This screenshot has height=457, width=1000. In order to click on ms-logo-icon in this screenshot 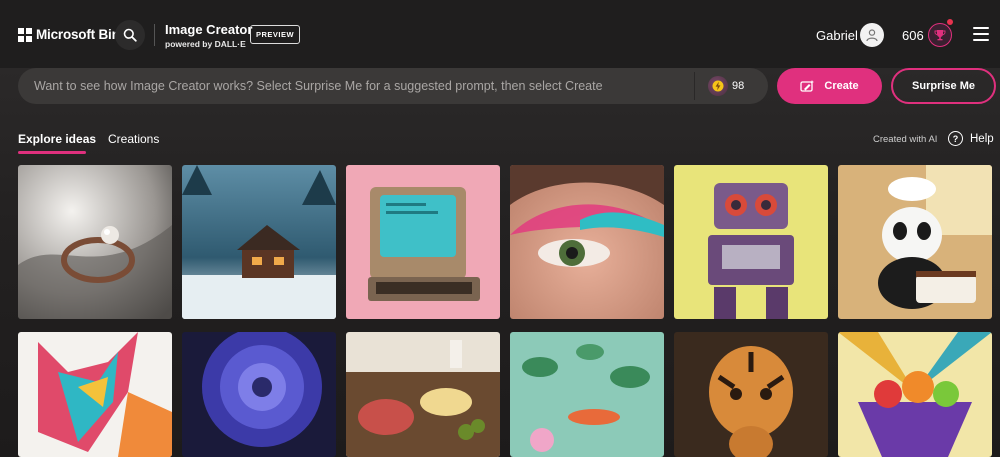, I will do `click(25, 34)`.